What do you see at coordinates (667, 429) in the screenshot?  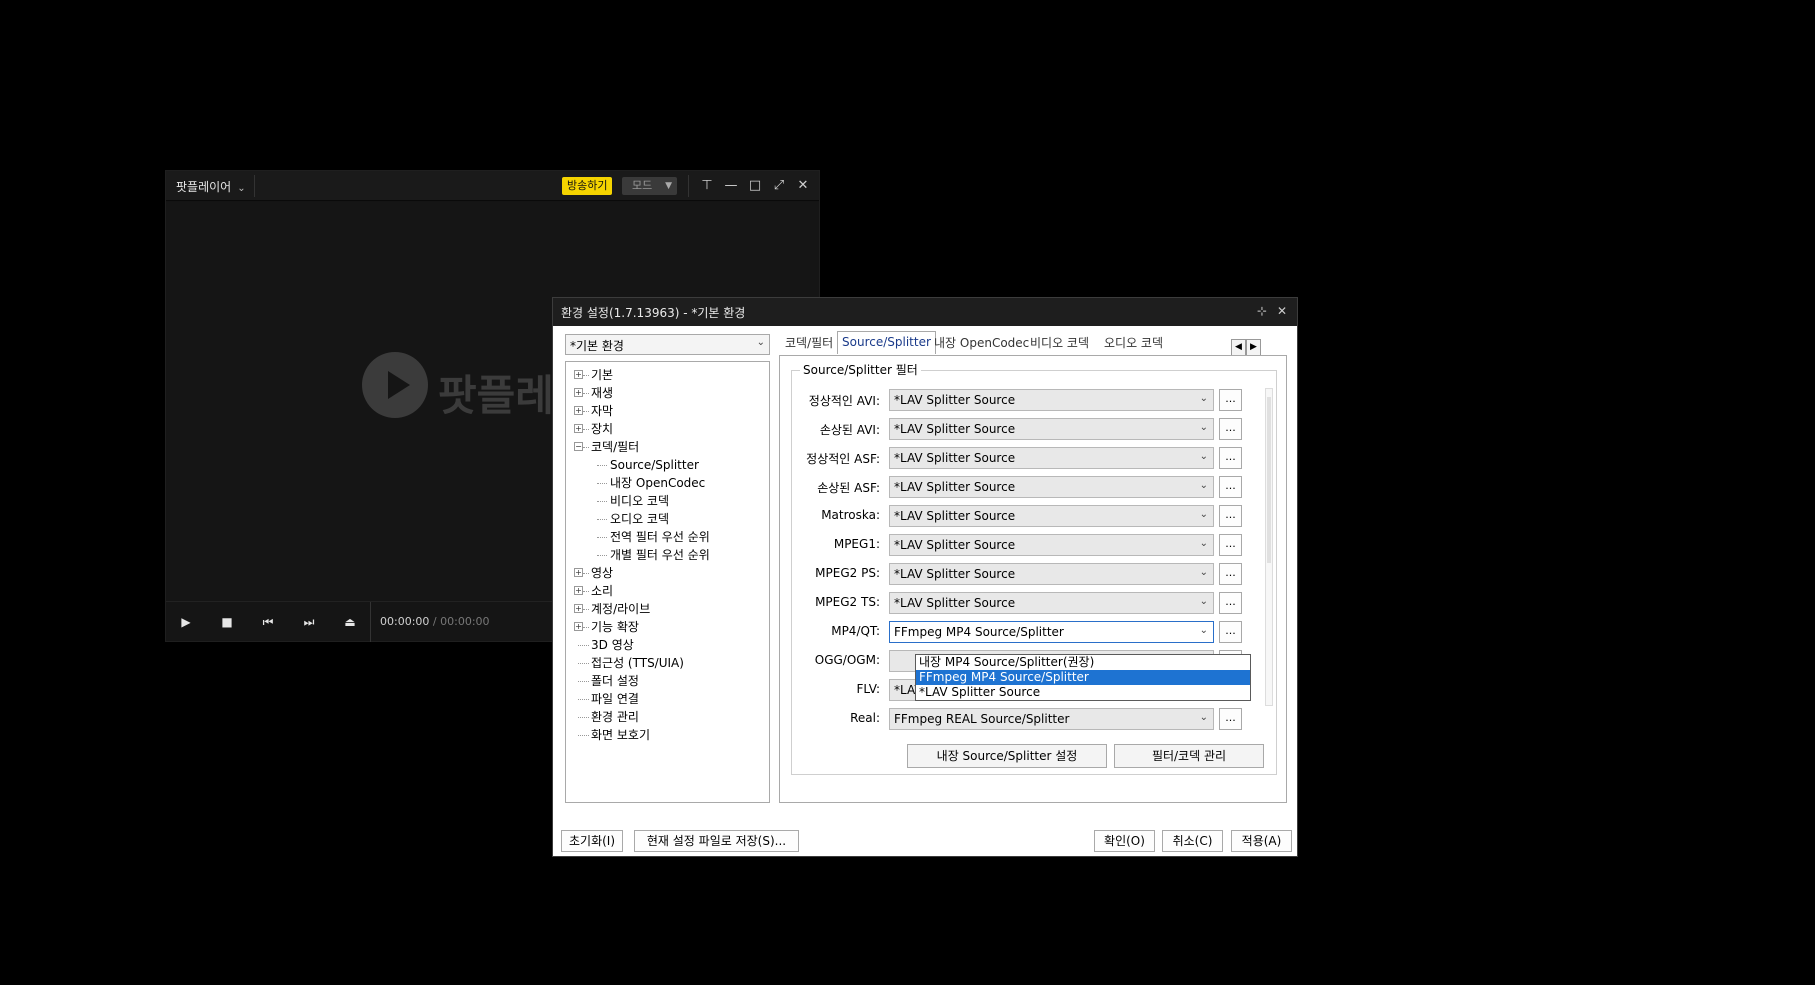 I see `tree-item: + 장치` at bounding box center [667, 429].